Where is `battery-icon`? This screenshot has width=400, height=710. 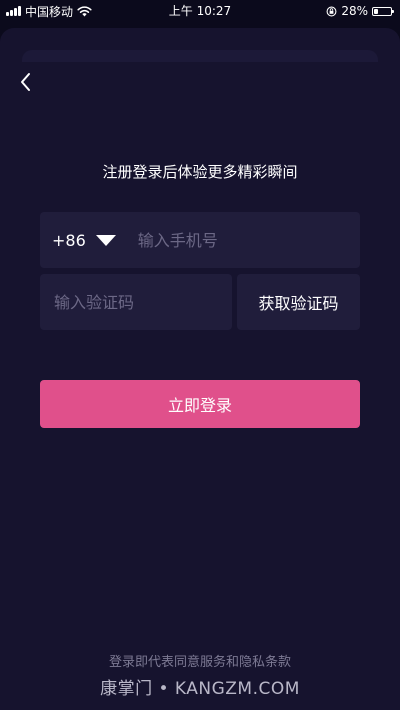 battery-icon is located at coordinates (383, 11).